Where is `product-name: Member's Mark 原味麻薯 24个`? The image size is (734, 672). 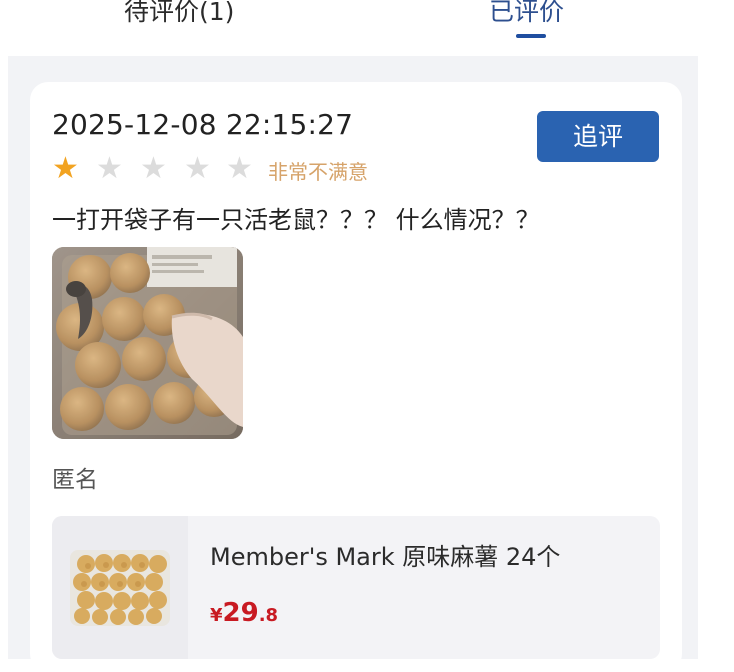
product-name: Member's Mark 原味麻薯 24个 is located at coordinates (385, 554).